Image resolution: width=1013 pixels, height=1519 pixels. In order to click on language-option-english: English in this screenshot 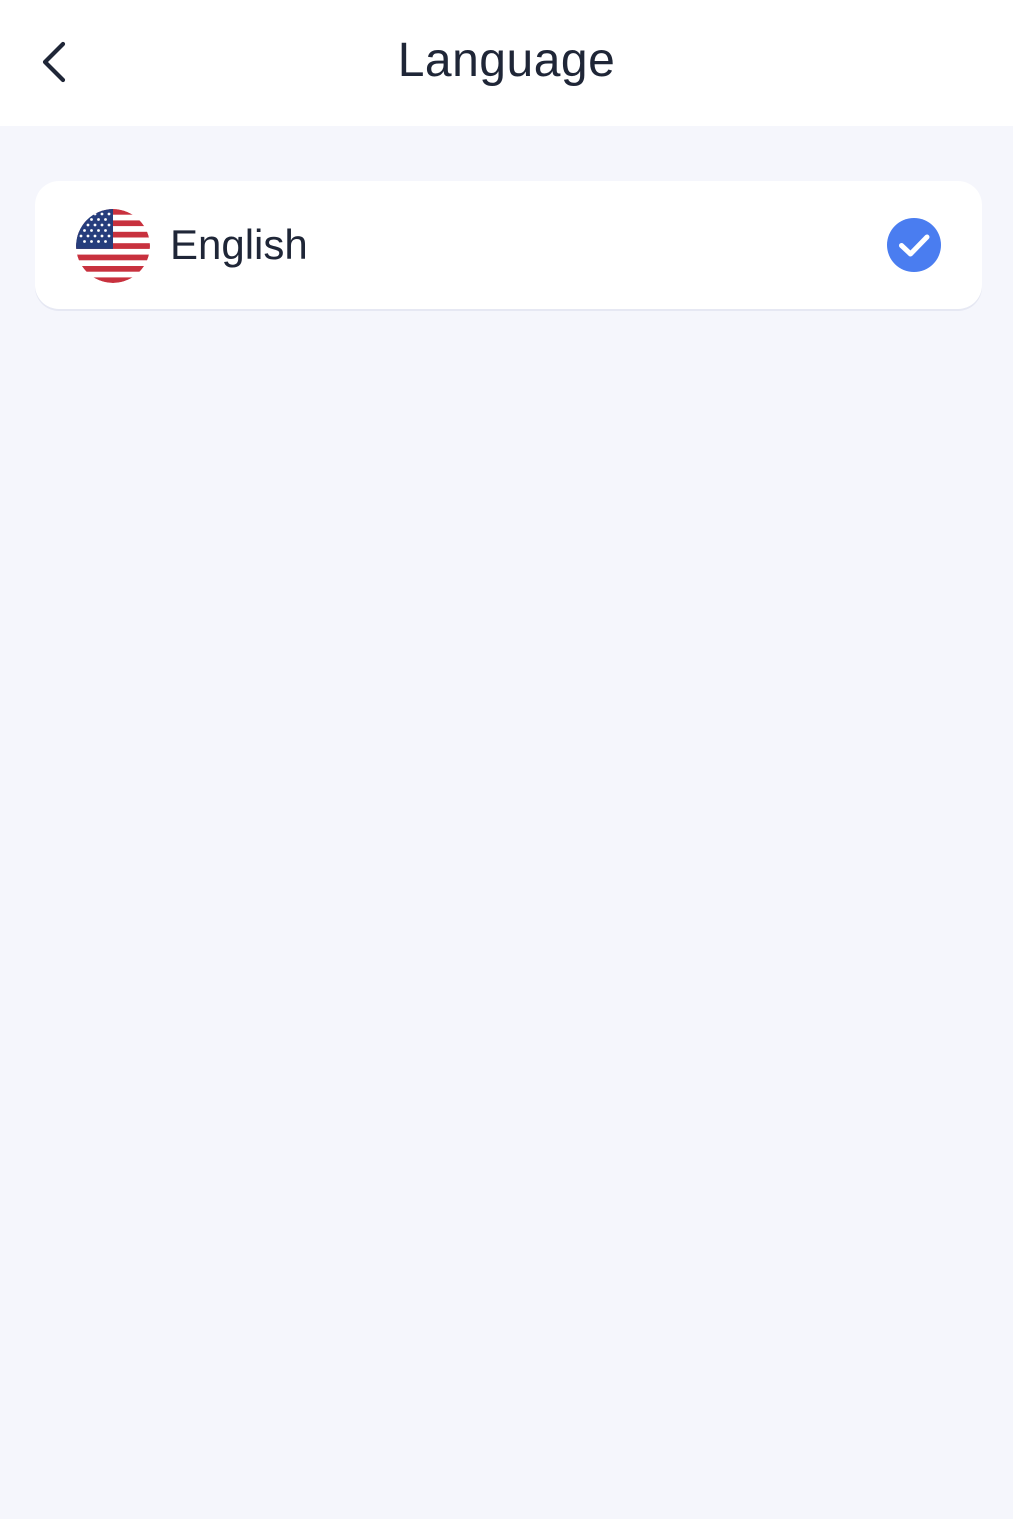, I will do `click(508, 245)`.